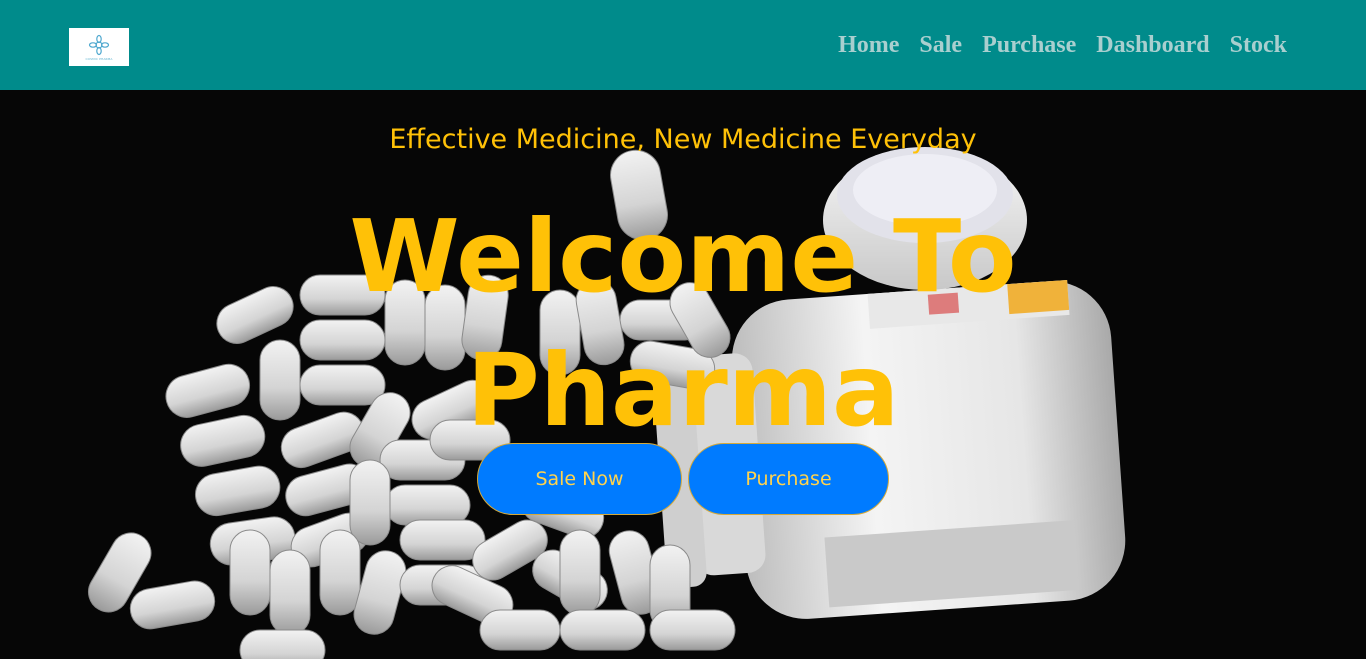 The width and height of the screenshot is (1366, 659). What do you see at coordinates (99, 58) in the screenshot?
I see `logo-text: COSMIC PHARMA` at bounding box center [99, 58].